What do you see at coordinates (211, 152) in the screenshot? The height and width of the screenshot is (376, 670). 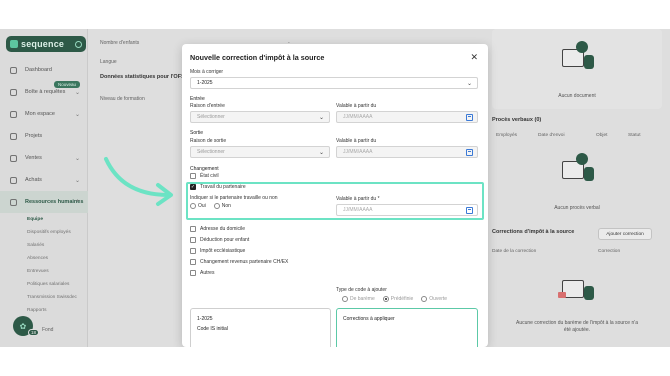 I see `raison-sortie-placeholder: Sélectionner` at bounding box center [211, 152].